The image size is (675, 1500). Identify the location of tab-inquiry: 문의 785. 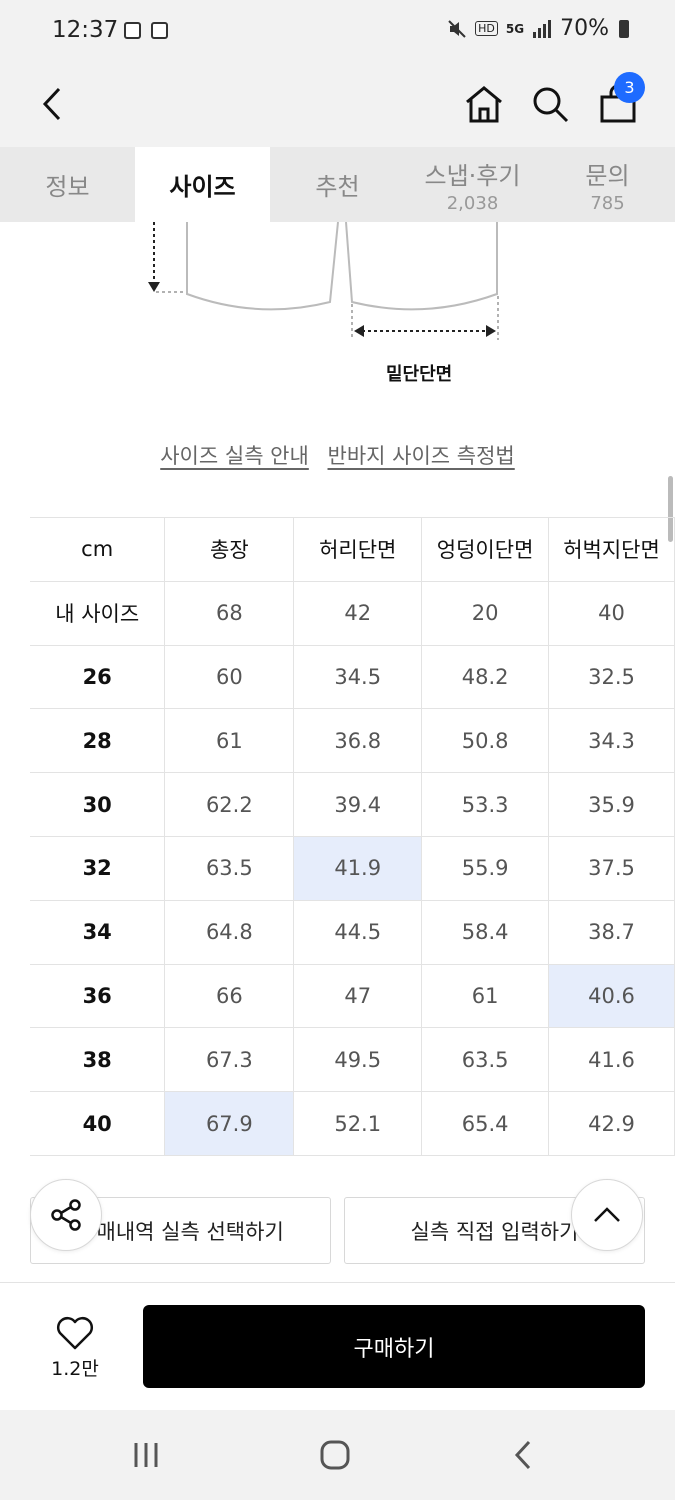
(607, 184).